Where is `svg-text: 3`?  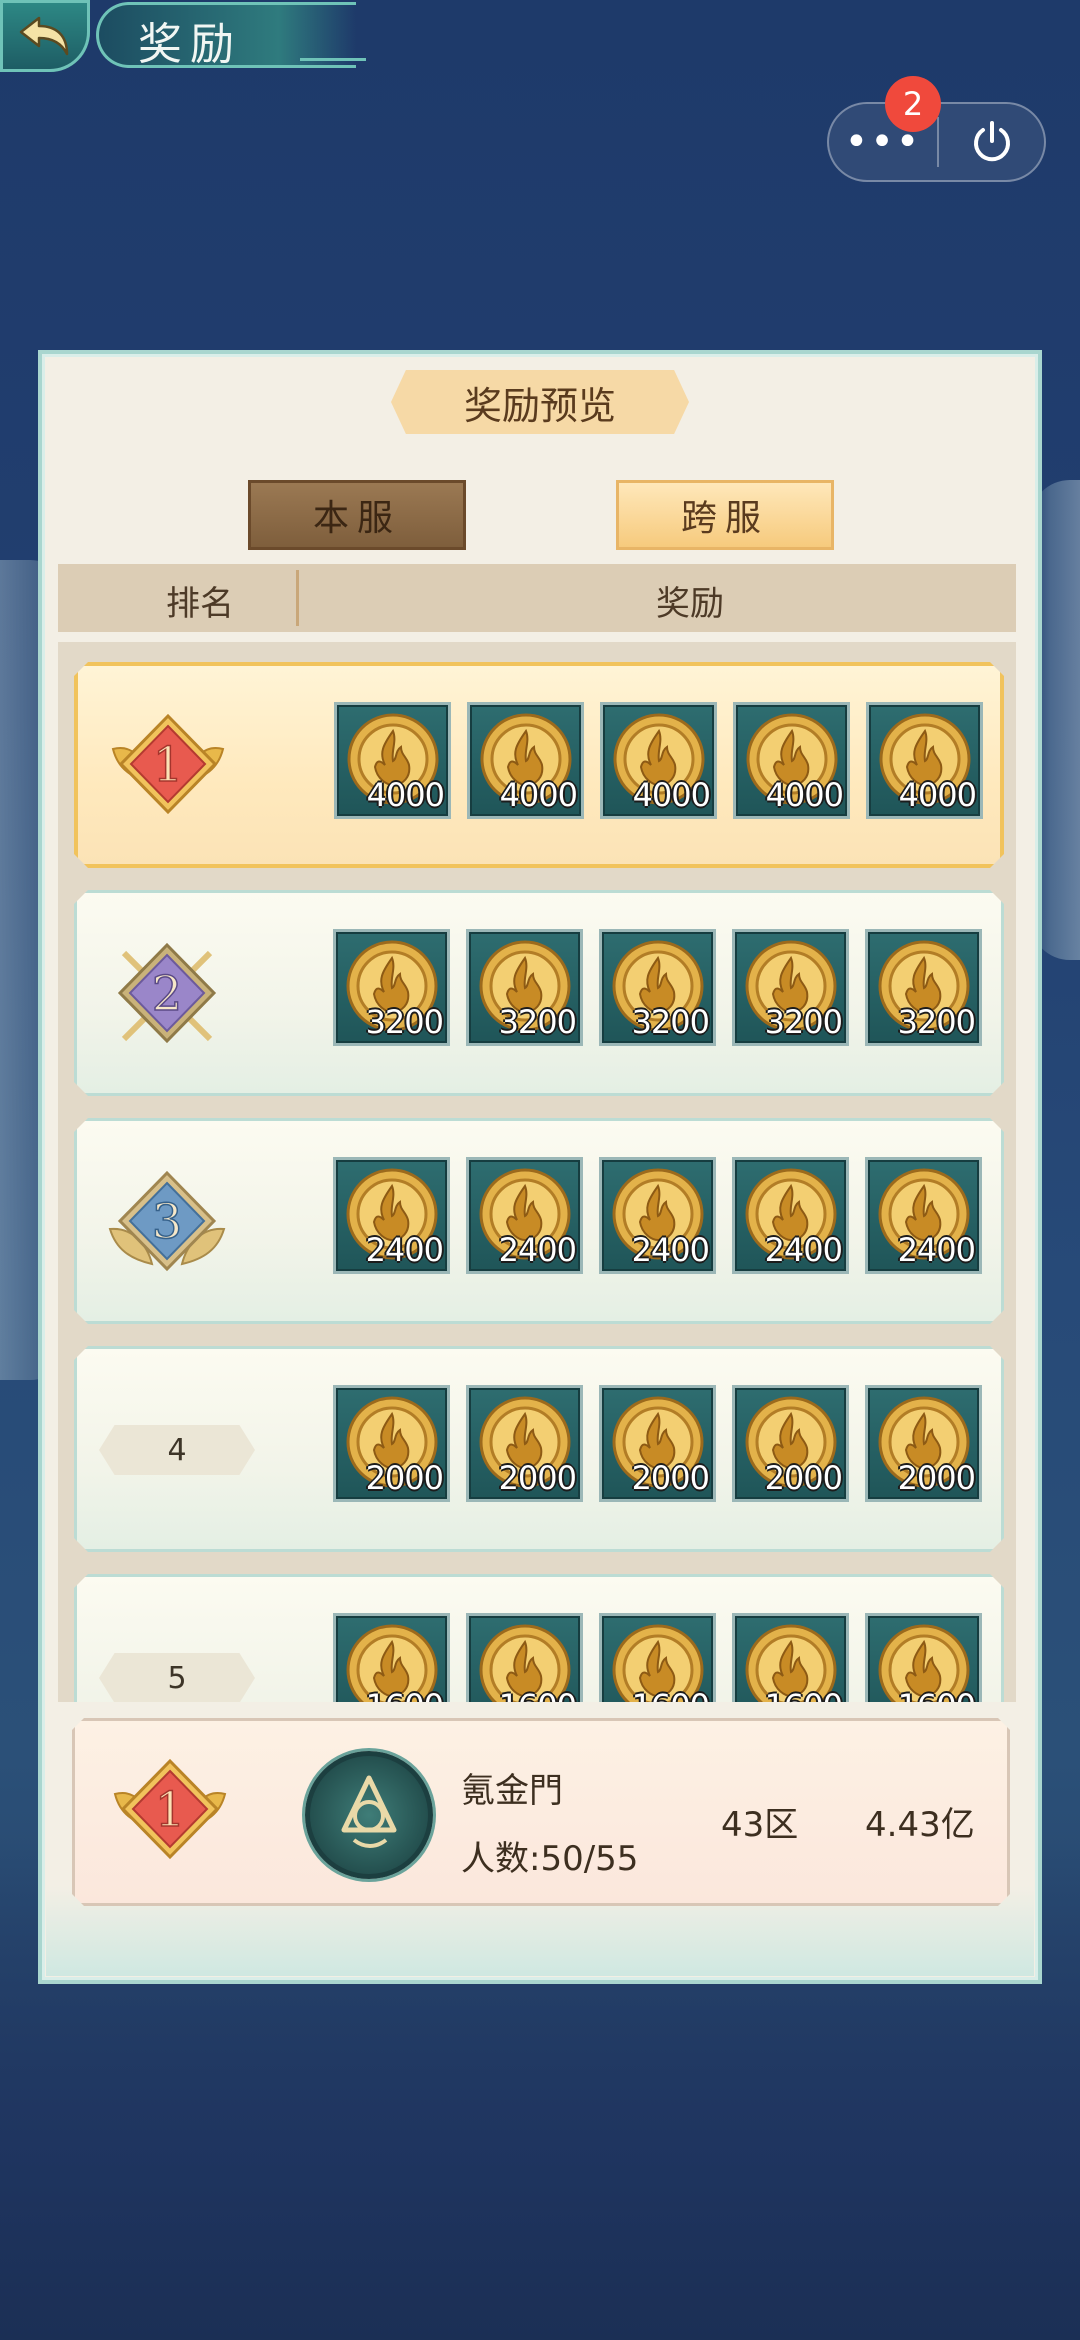
svg-text: 3 is located at coordinates (167, 1222).